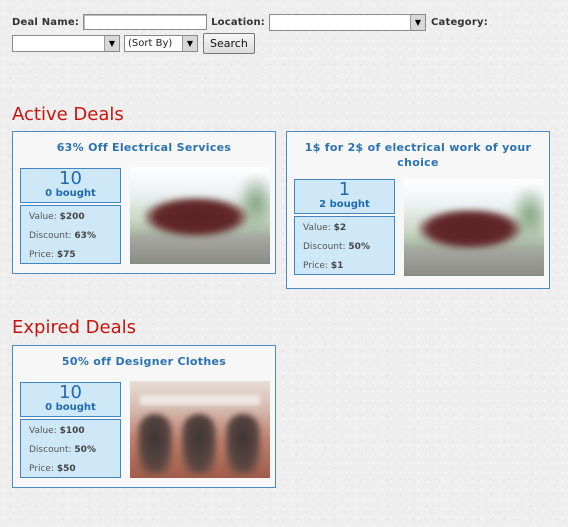  What do you see at coordinates (229, 43) in the screenshot?
I see `search-button: Search` at bounding box center [229, 43].